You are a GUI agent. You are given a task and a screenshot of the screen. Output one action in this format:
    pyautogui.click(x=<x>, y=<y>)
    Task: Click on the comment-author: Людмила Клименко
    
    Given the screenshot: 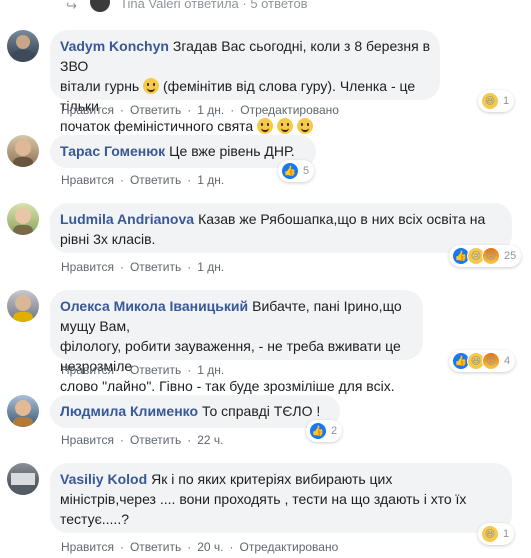 What is the action you would take?
    pyautogui.click(x=129, y=411)
    